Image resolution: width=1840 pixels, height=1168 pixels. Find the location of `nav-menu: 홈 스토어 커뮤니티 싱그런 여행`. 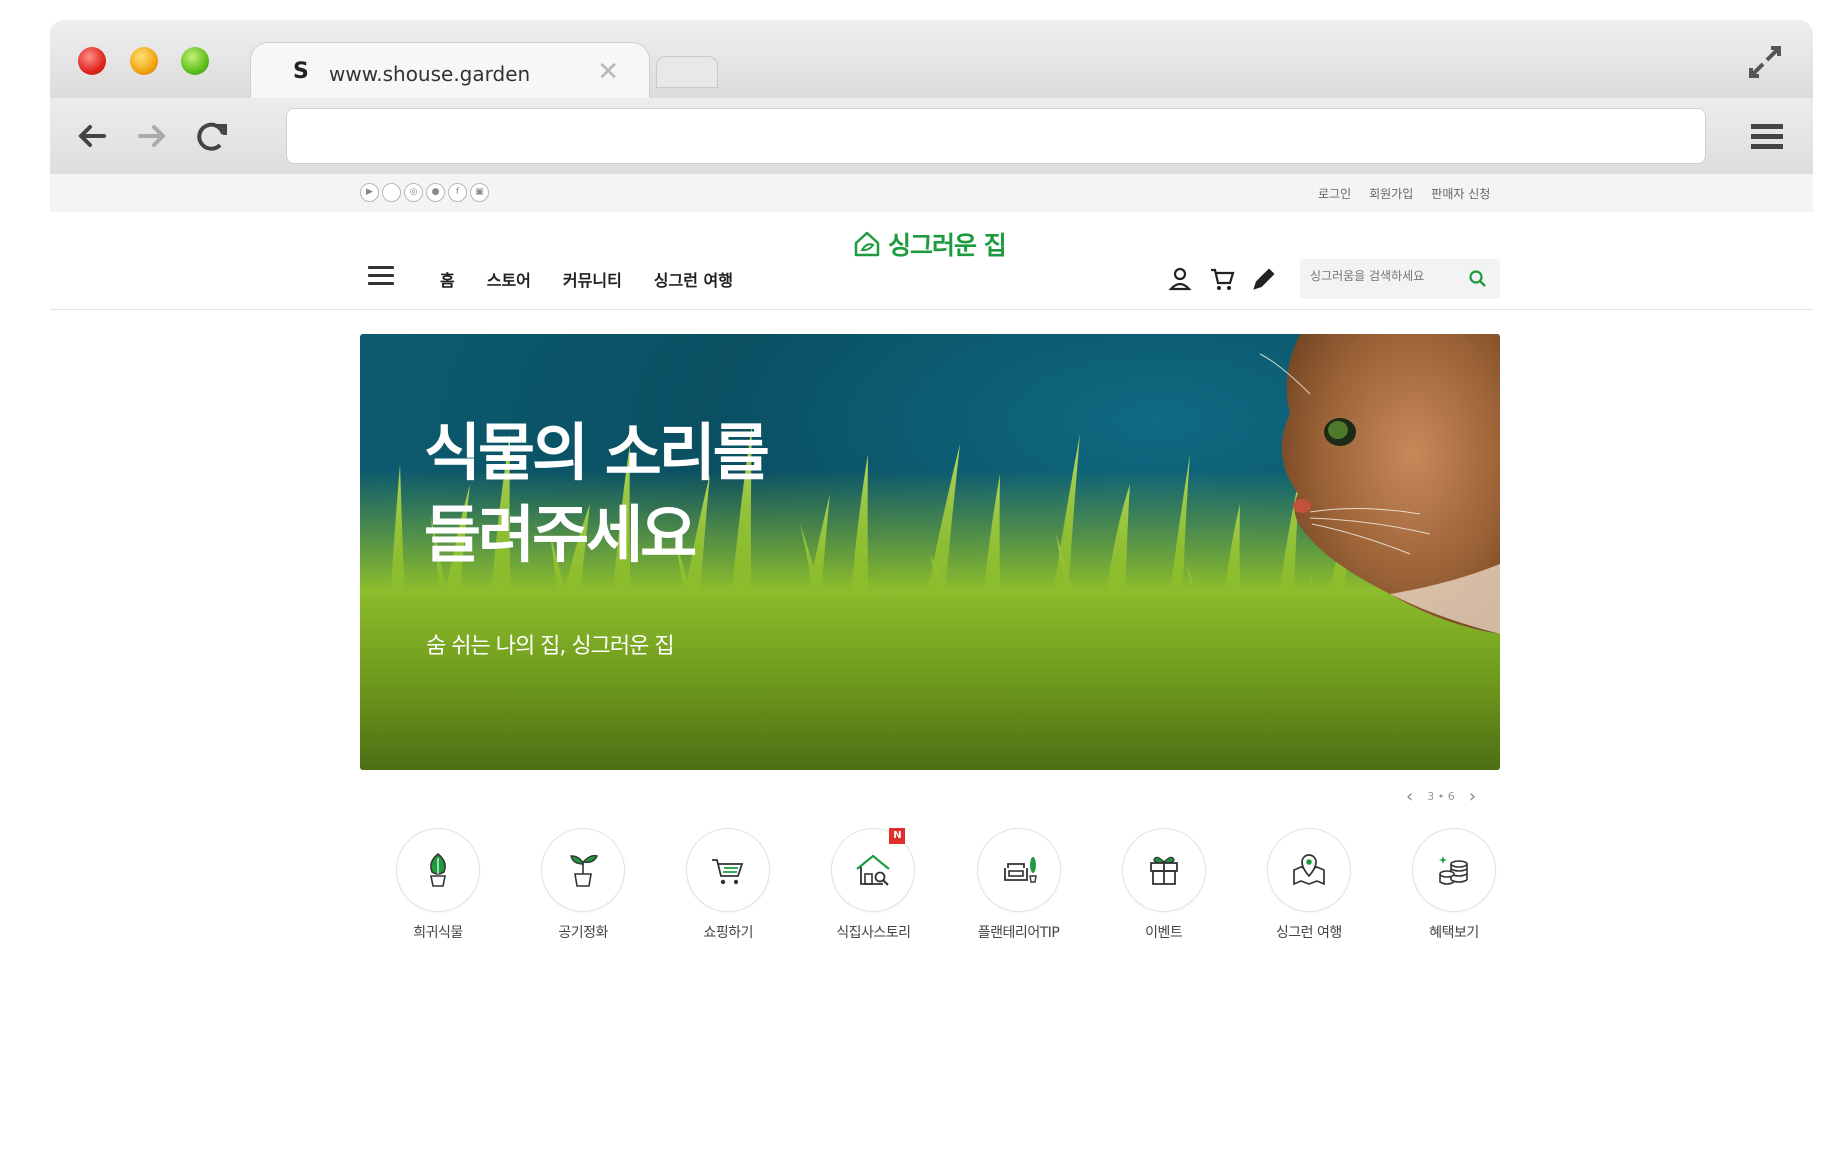

nav-menu: 홈 스토어 커뮤니티 싱그런 여행 is located at coordinates (586, 279).